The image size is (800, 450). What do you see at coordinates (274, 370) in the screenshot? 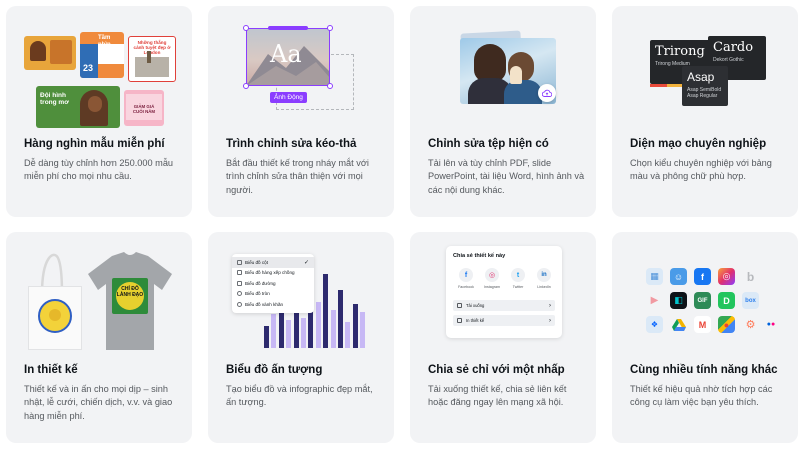
I see `feature-title: Biểu đồ ấn tượng` at bounding box center [274, 370].